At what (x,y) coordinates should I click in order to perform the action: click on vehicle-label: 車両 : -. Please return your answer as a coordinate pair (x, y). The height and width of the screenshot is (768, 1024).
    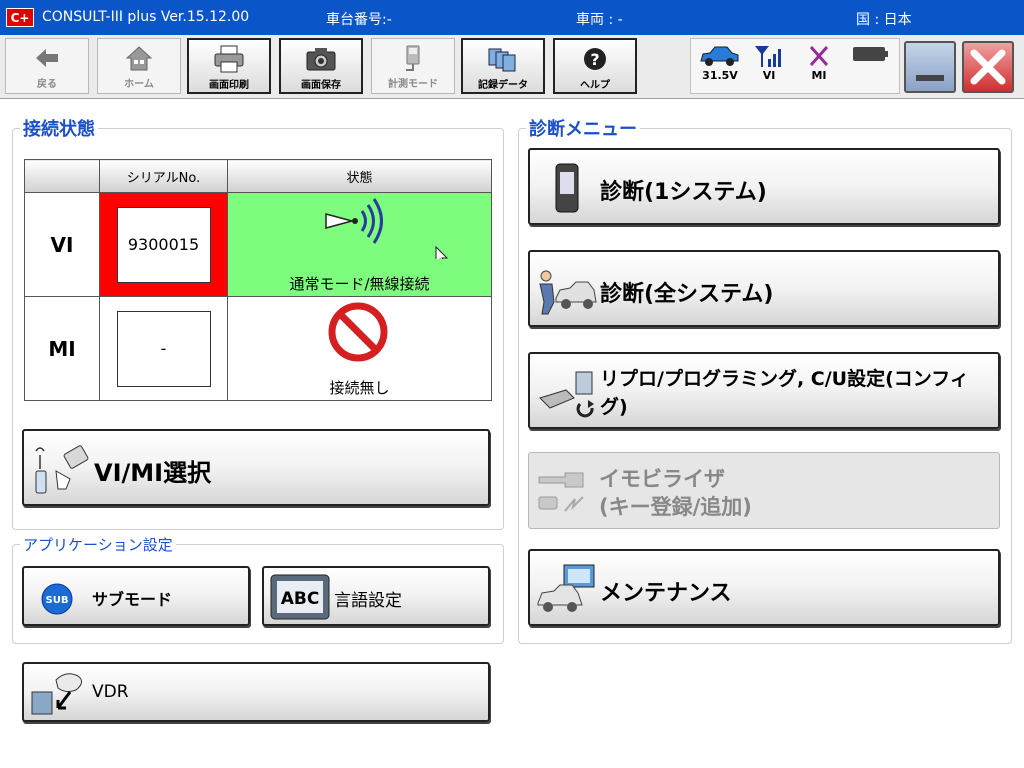
    Looking at the image, I should click on (599, 20).